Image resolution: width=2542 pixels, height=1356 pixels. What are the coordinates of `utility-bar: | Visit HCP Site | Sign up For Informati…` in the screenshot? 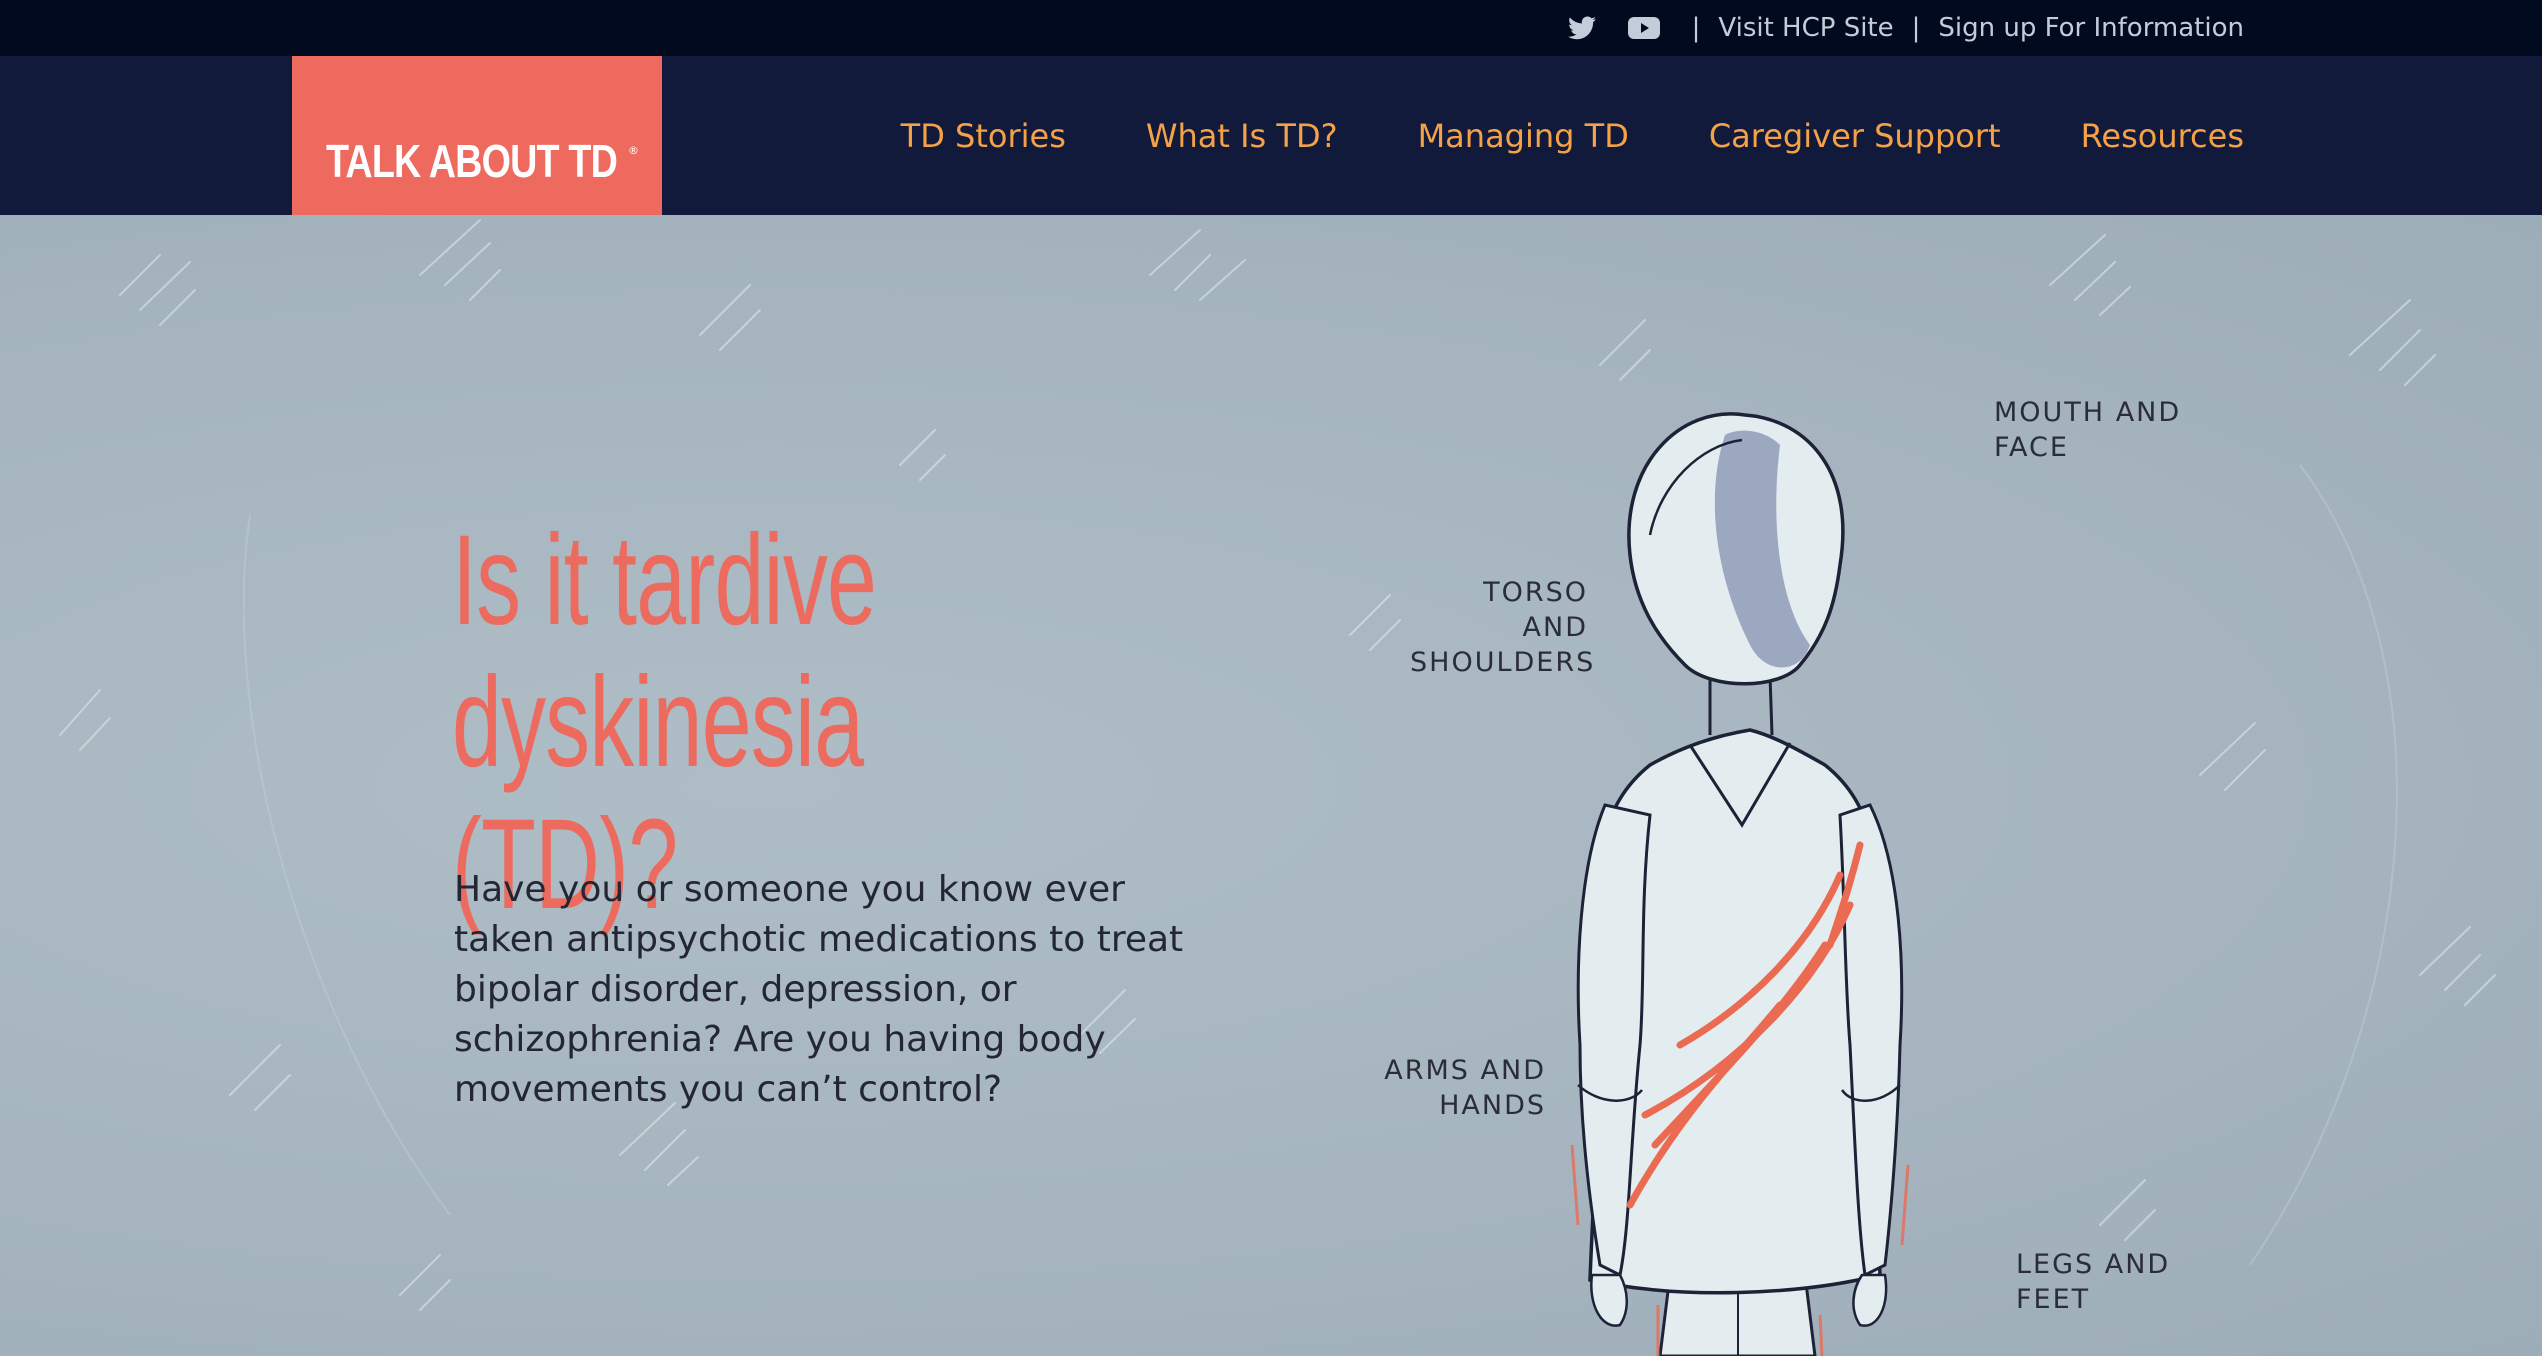 It's located at (1271, 28).